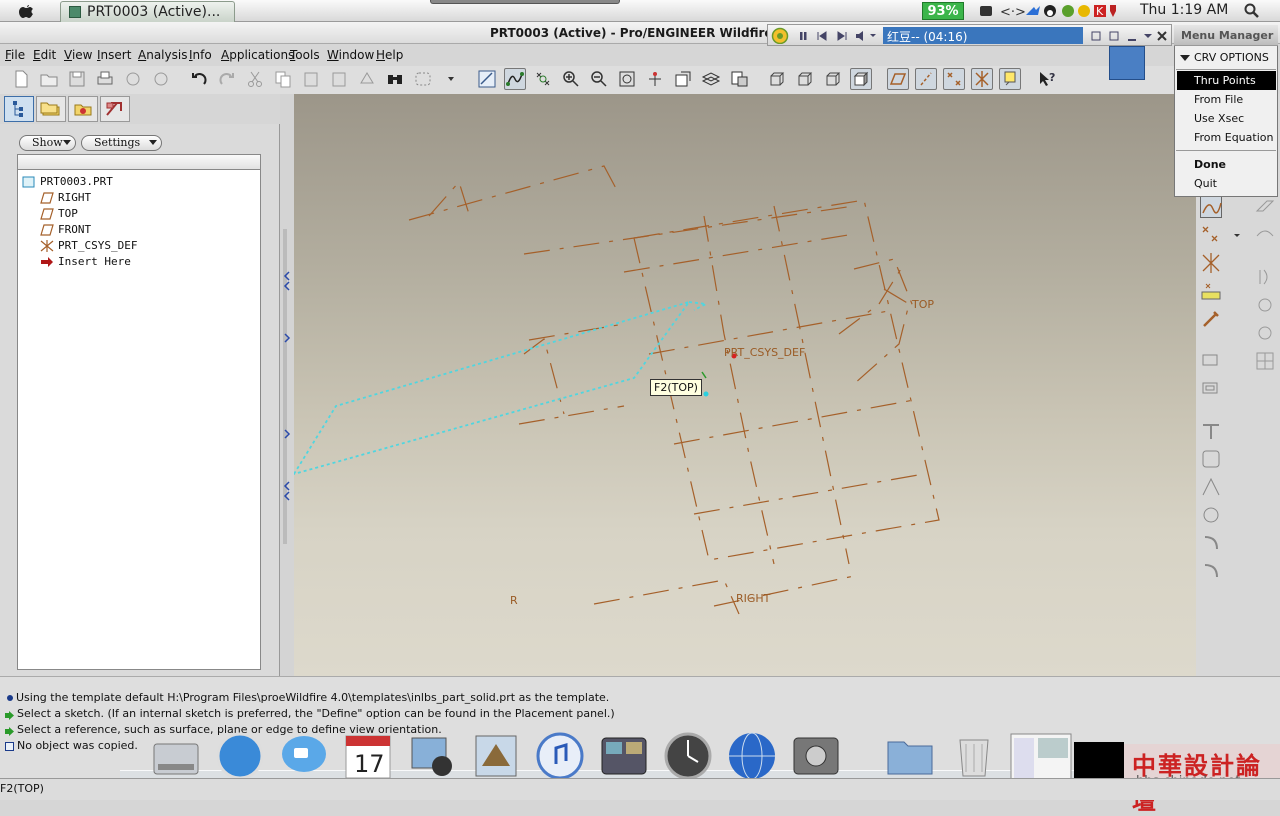 The image size is (1280, 816). What do you see at coordinates (133, 79) in the screenshot?
I see `send-mail-icon` at bounding box center [133, 79].